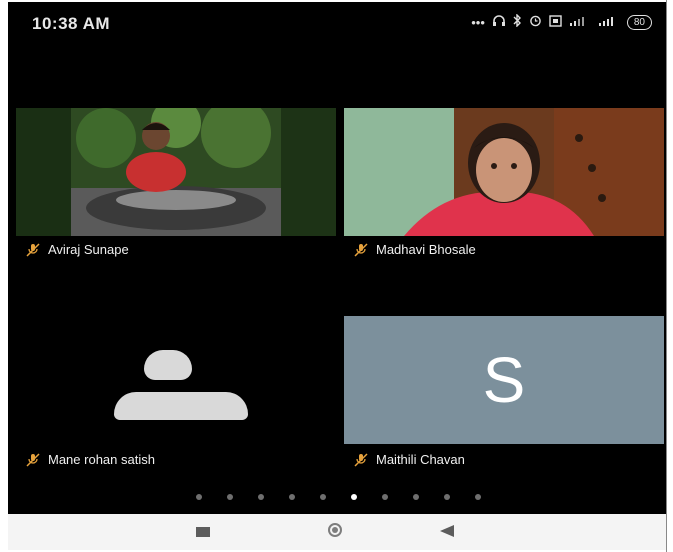 This screenshot has width=673, height=552. I want to click on participant-name-label: Aviraj Sunape, so click(77, 249).